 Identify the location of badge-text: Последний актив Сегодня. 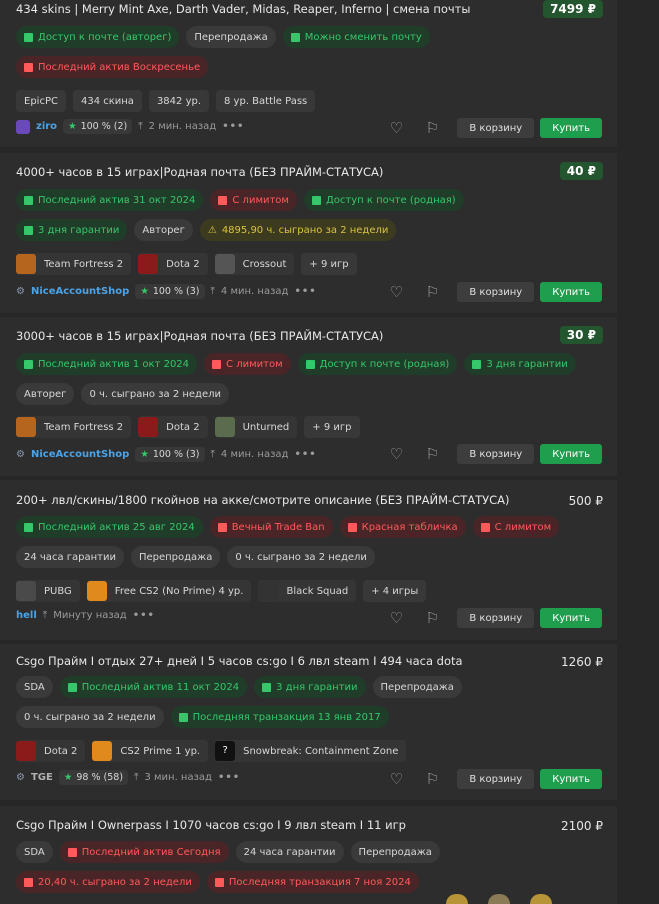
(151, 852).